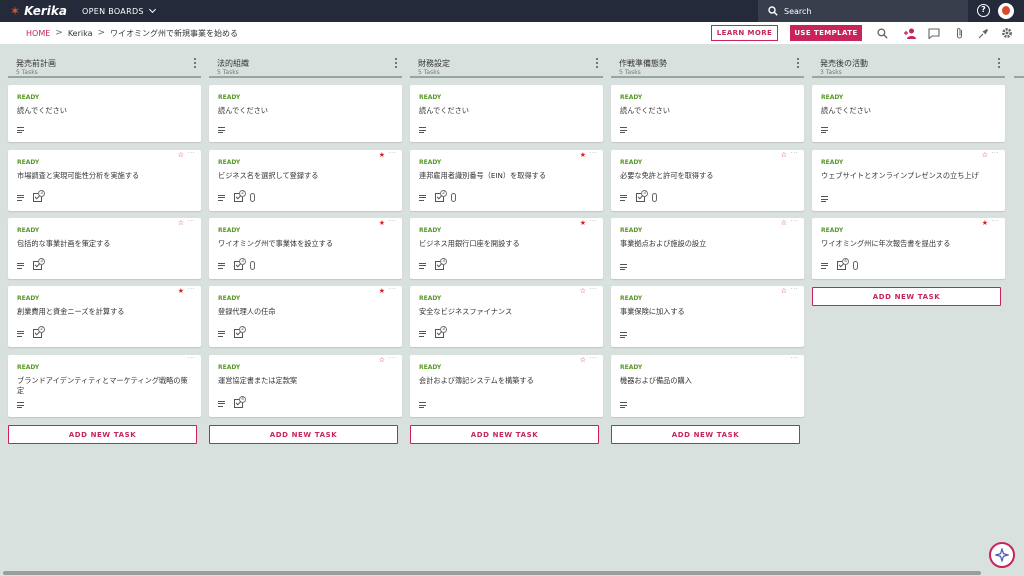 The height and width of the screenshot is (576, 1024). What do you see at coordinates (36, 63) in the screenshot?
I see `column-title: 発売前計画` at bounding box center [36, 63].